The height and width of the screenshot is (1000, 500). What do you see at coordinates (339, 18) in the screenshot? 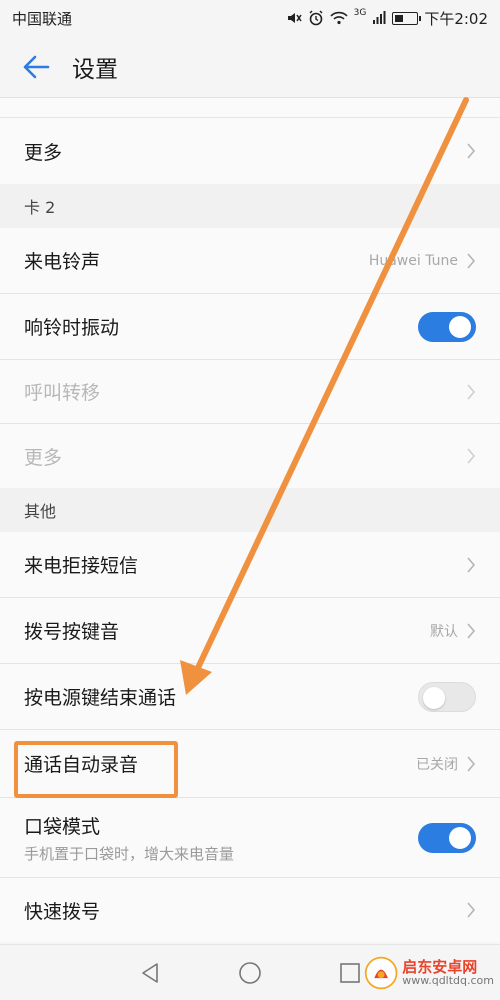
I see `wifi-icon` at bounding box center [339, 18].